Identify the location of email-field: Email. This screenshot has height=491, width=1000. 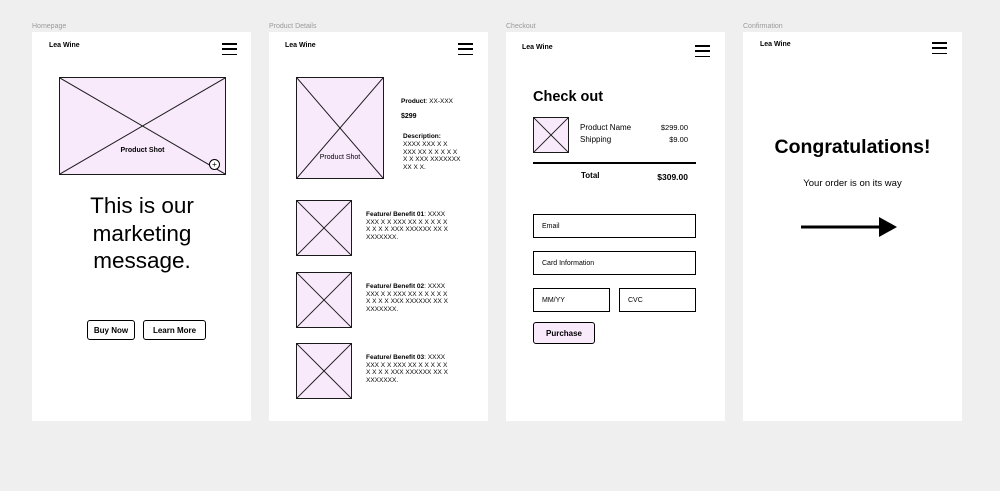
(614, 226).